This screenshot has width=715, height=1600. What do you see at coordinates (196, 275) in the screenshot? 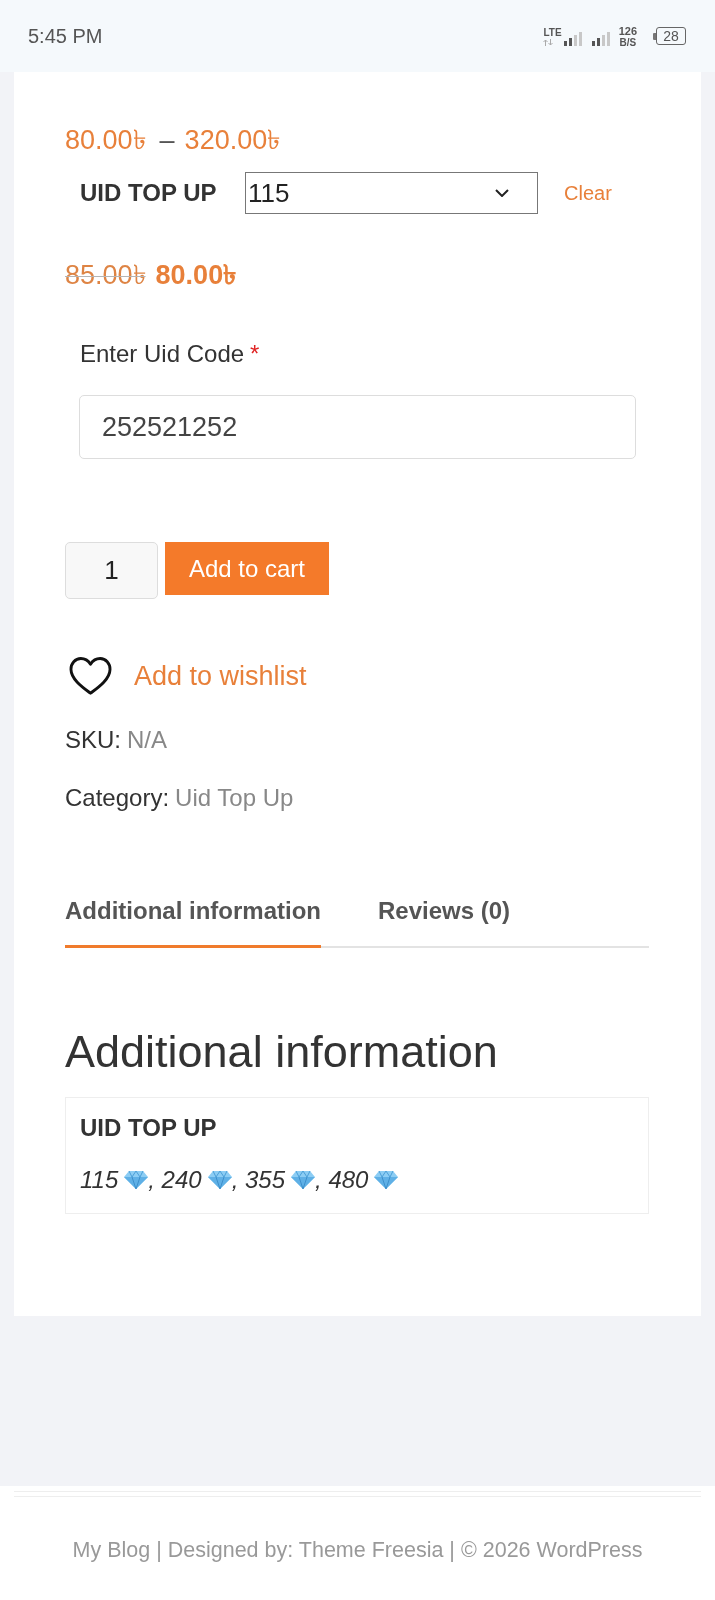
I see `sale-price: 80.00৳` at bounding box center [196, 275].